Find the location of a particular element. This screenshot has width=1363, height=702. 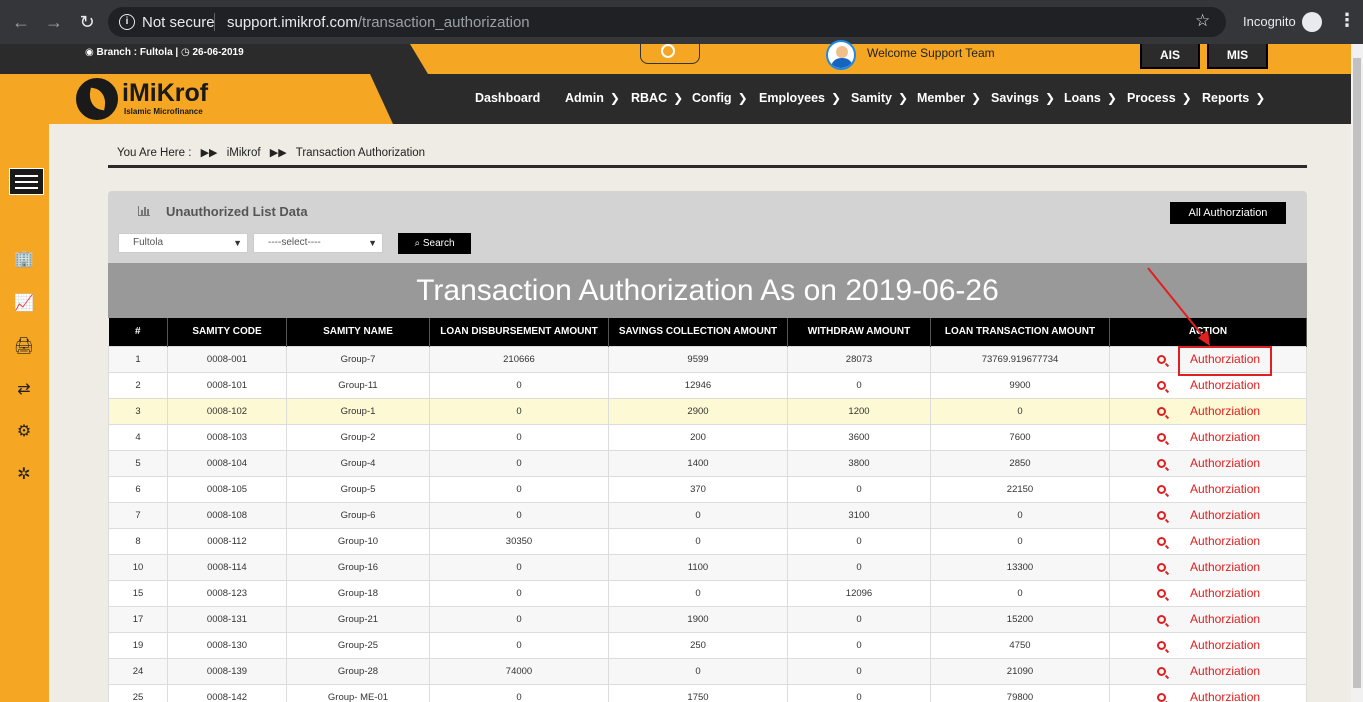

table-row: 19 0008-130 Group-25 0 250 0 4750 Authorziation is located at coordinates (707, 645).